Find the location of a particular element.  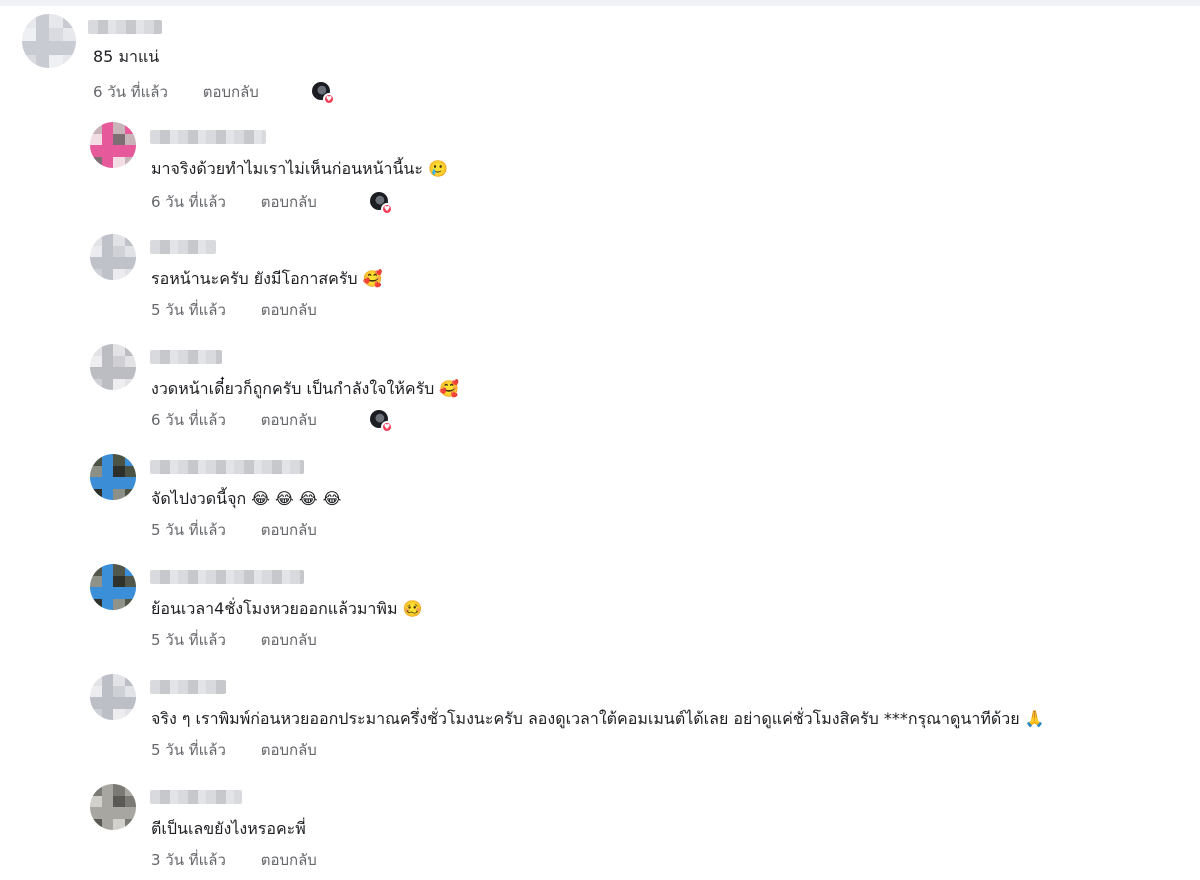

comment-meta: 5 วัน ที่แล้ว ตอบกลับ is located at coordinates (234, 530).